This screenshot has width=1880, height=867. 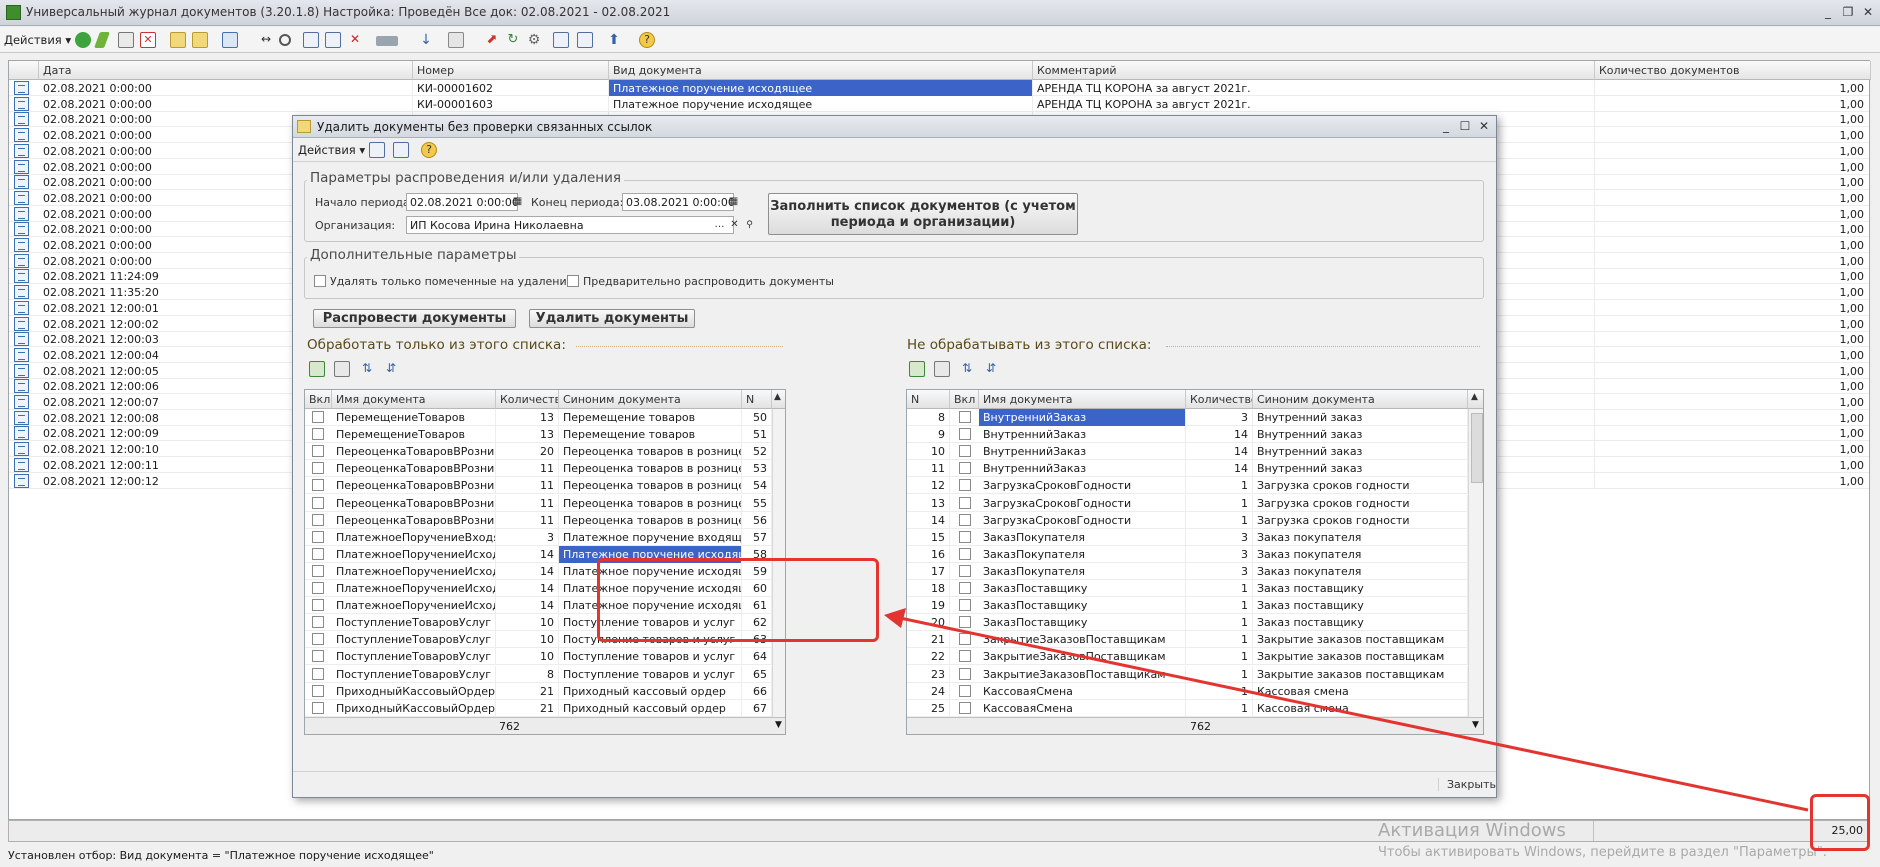 I want to click on dialog-upload-icon, so click(x=377, y=150).